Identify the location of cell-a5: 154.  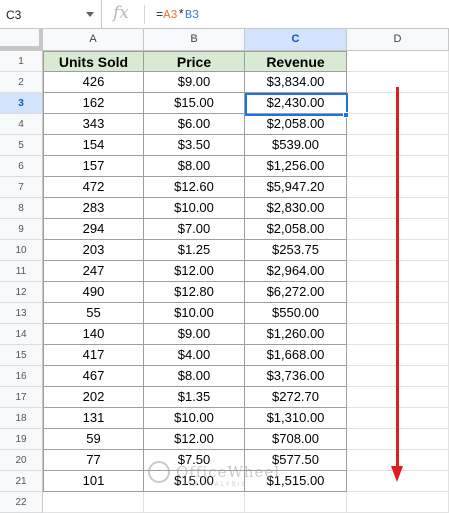
(93, 145).